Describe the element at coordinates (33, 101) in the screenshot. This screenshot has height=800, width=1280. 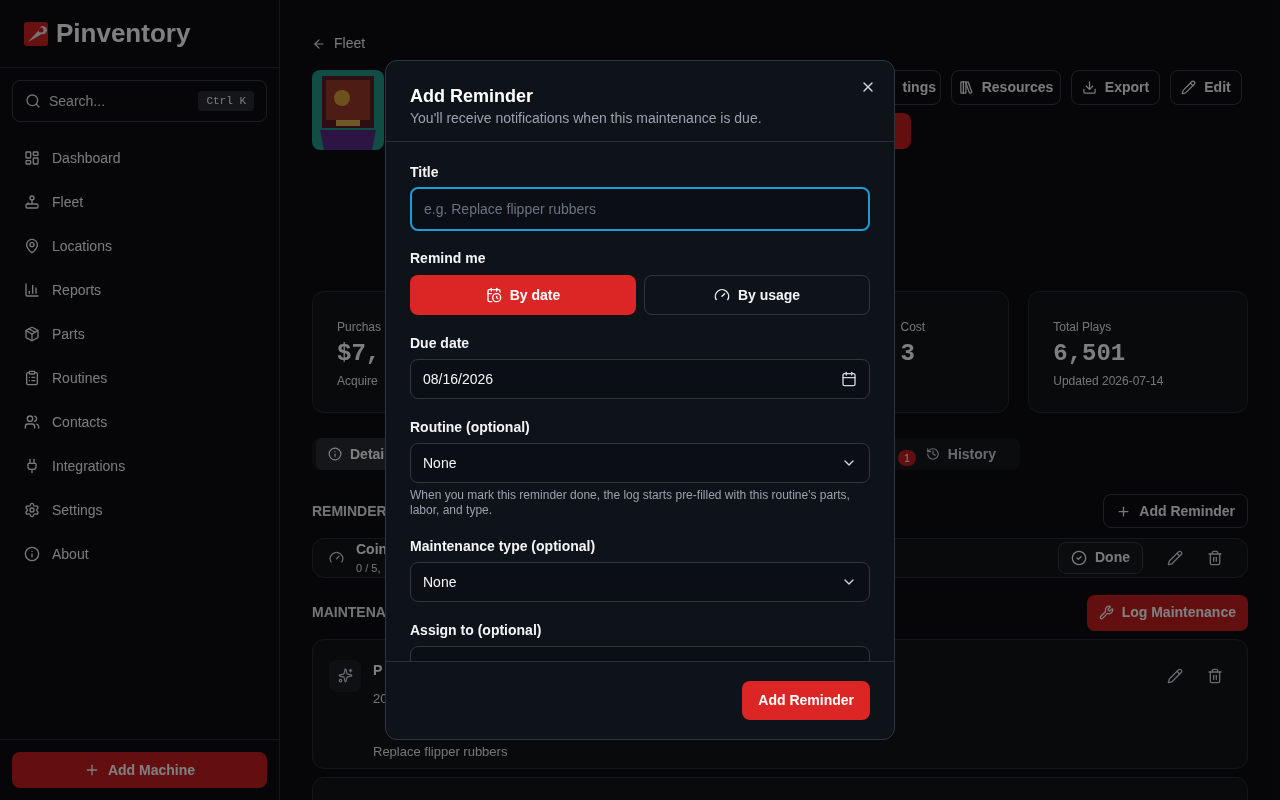
I see `search-icon` at that location.